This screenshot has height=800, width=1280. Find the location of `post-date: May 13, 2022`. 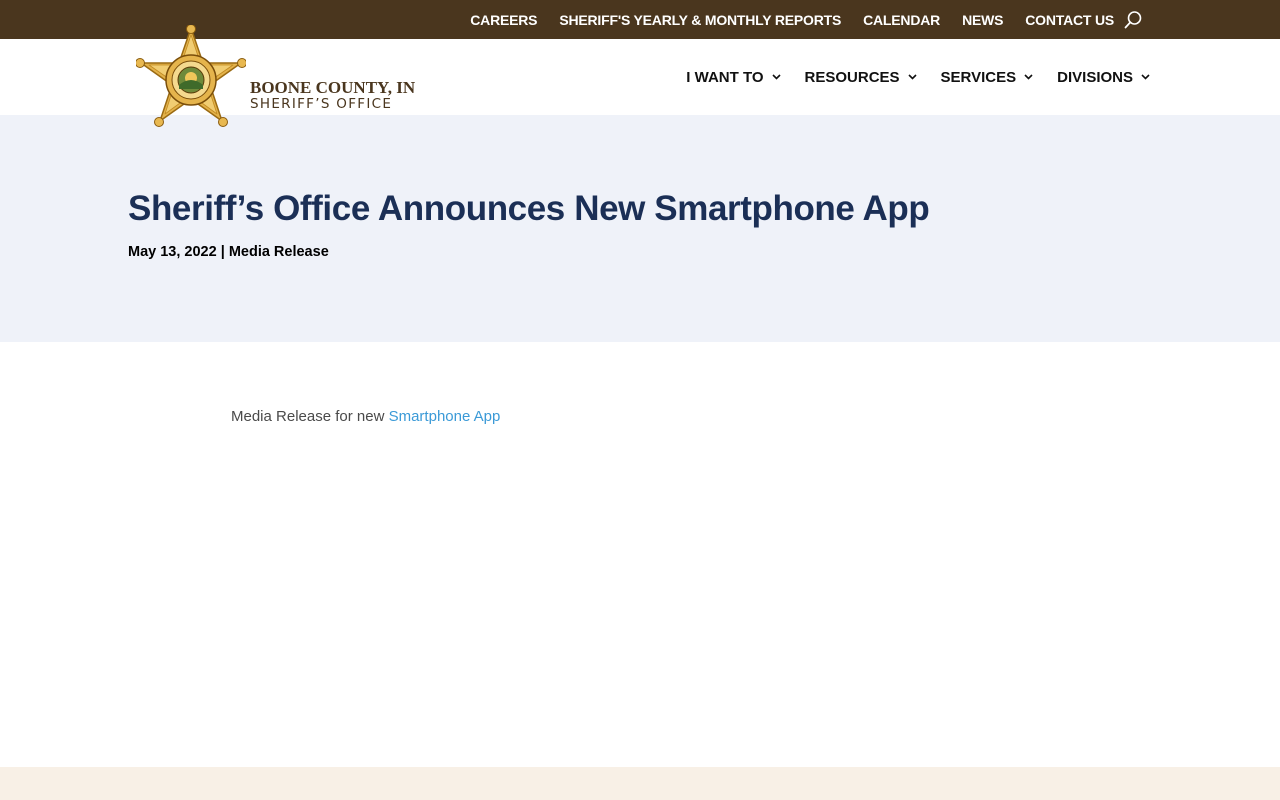

post-date: May 13, 2022 is located at coordinates (172, 252).